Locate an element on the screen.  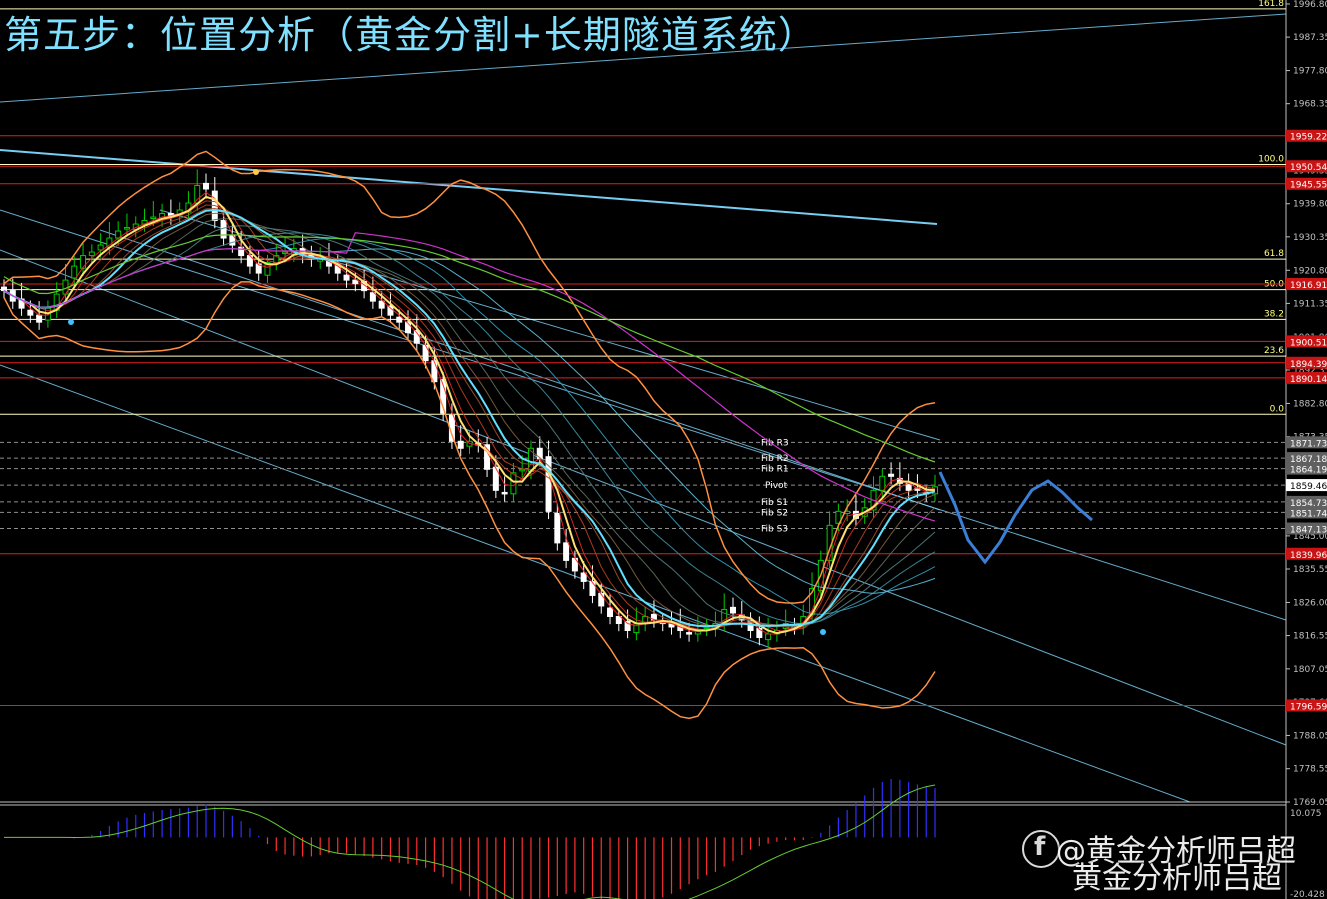
pivot-price-label: 1851.74 is located at coordinates (1308, 514).